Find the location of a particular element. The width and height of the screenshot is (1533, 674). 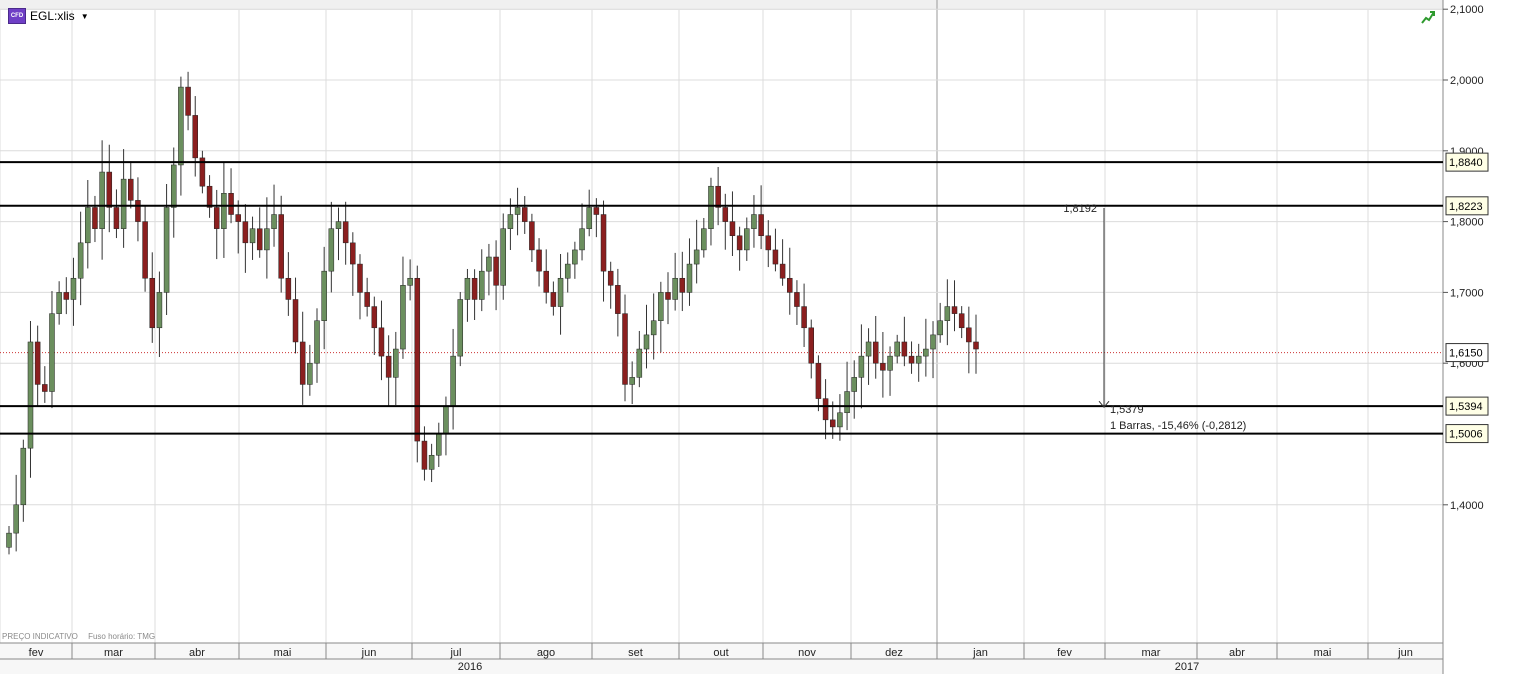

symbol-selector: CFD EGL:xlis ▼ is located at coordinates (48, 16).